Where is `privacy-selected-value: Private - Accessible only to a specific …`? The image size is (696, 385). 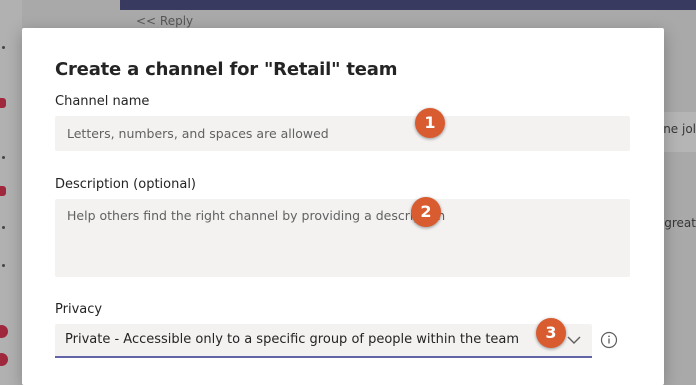 privacy-selected-value: Private - Accessible only to a specific … is located at coordinates (292, 339).